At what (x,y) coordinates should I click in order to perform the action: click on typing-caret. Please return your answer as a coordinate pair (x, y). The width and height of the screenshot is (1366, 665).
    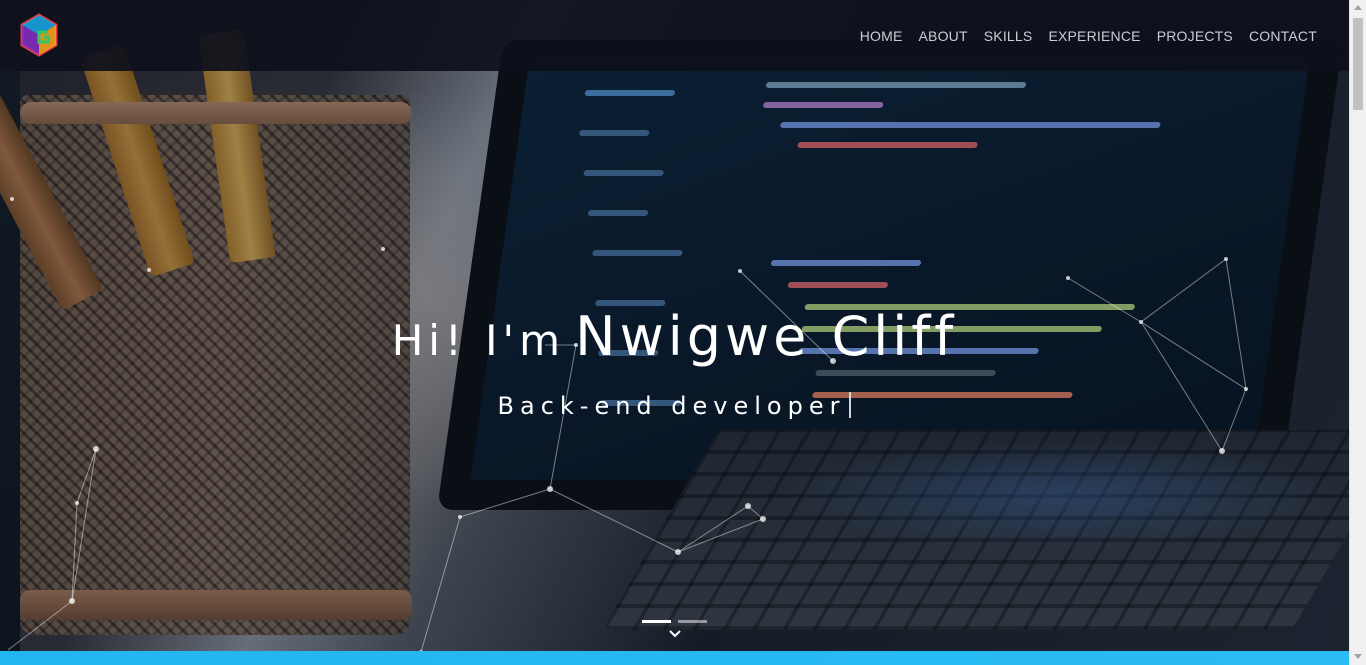
    Looking at the image, I should click on (850, 405).